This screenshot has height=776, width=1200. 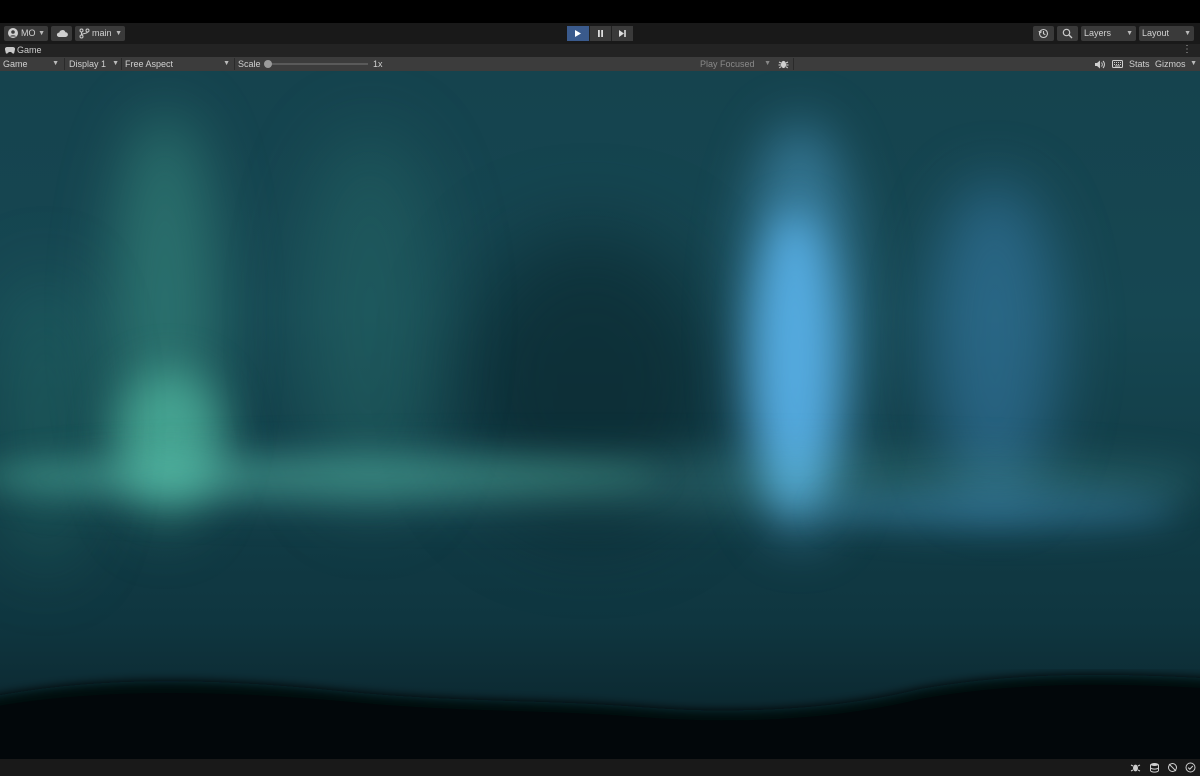 I want to click on play-button, so click(x=578, y=33).